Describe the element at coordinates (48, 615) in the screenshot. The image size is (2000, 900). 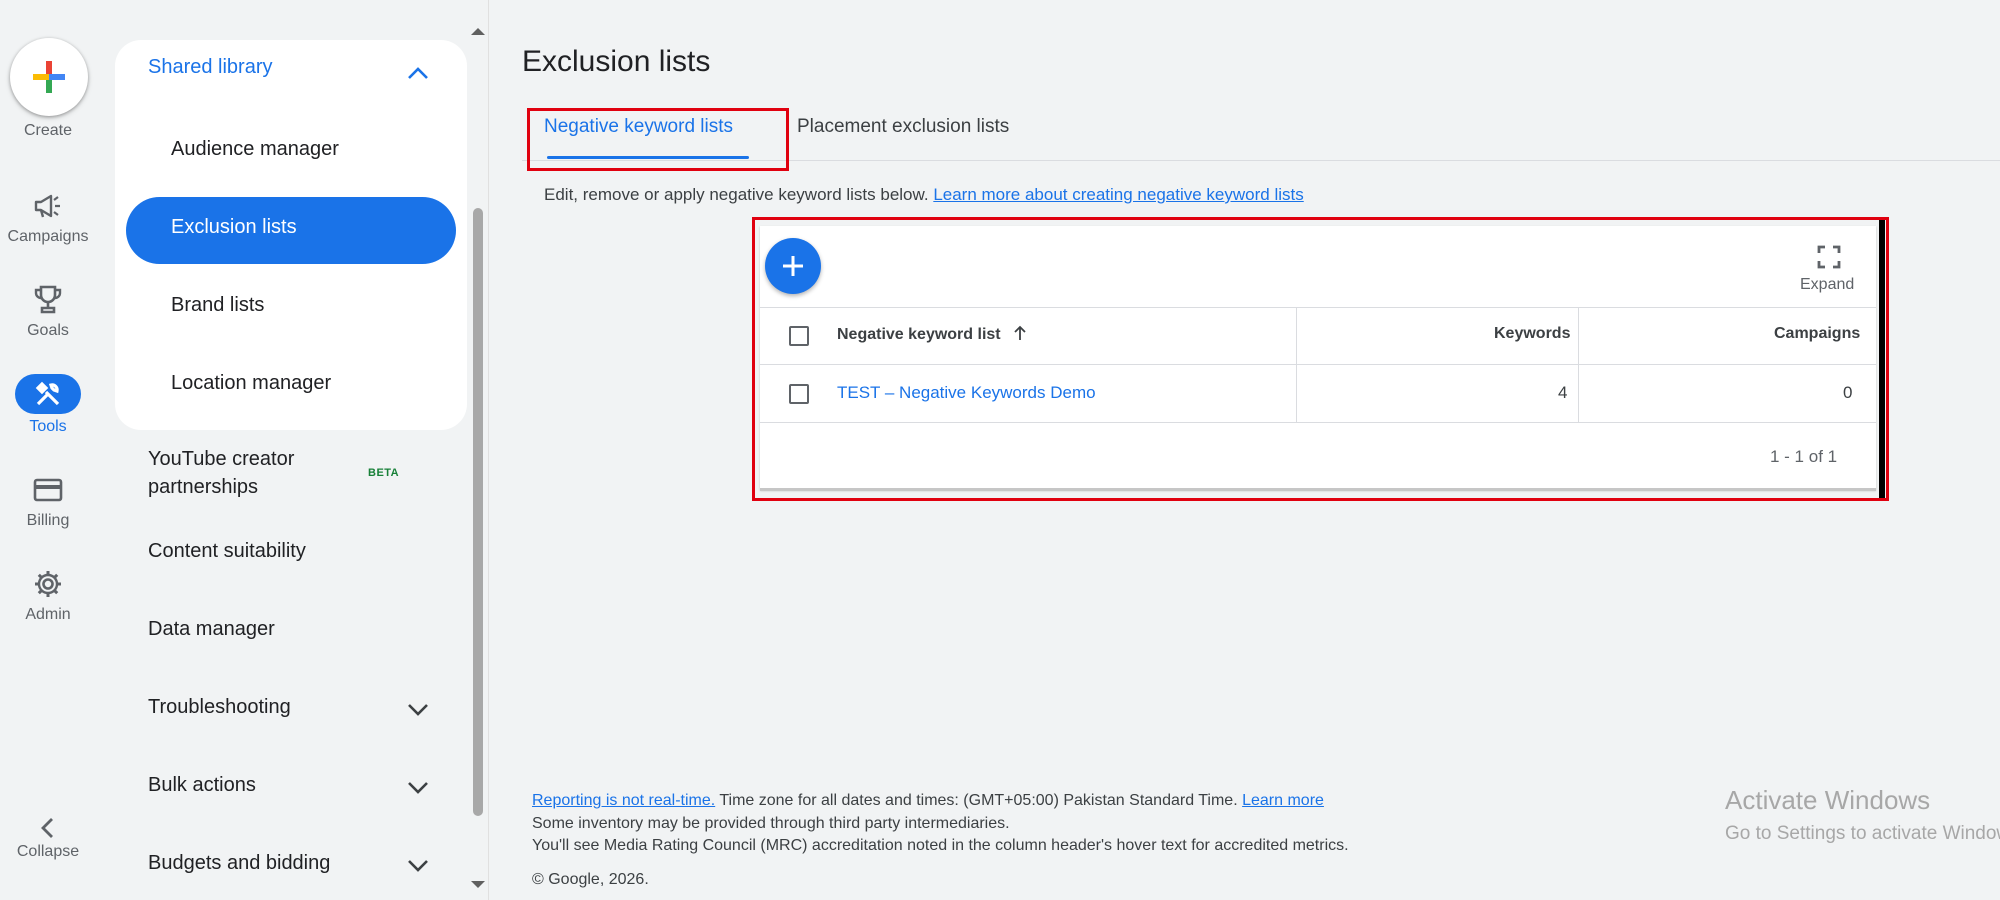
I see `rail-admin-label: Admin` at that location.